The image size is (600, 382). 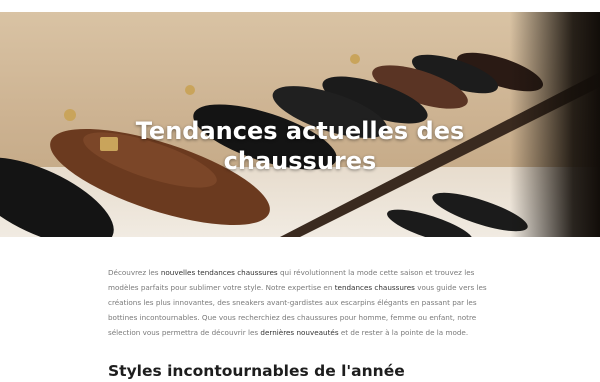 What do you see at coordinates (300, 6) in the screenshot?
I see `top-bar` at bounding box center [300, 6].